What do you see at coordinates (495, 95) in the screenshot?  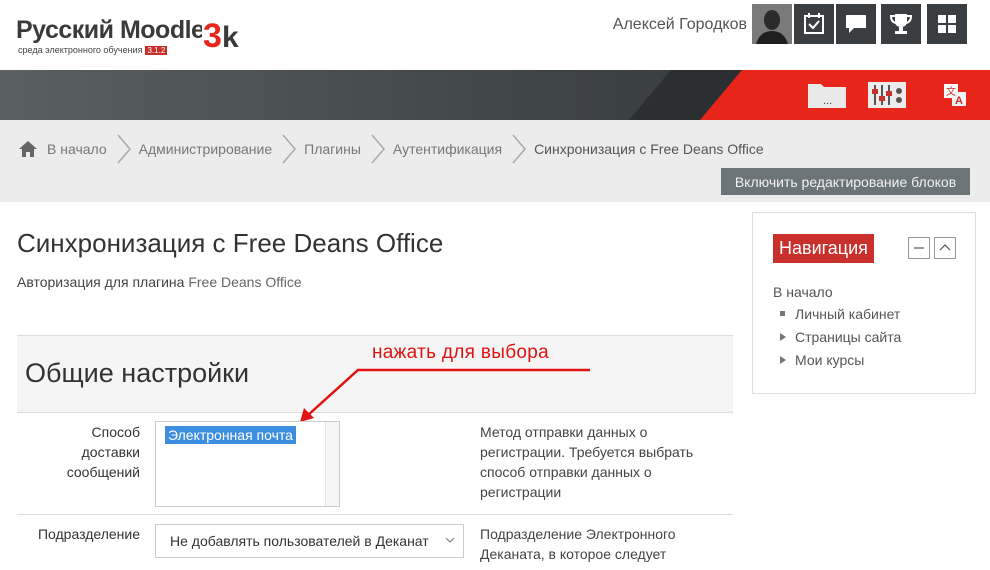 I see `header-band: ... 文 A` at bounding box center [495, 95].